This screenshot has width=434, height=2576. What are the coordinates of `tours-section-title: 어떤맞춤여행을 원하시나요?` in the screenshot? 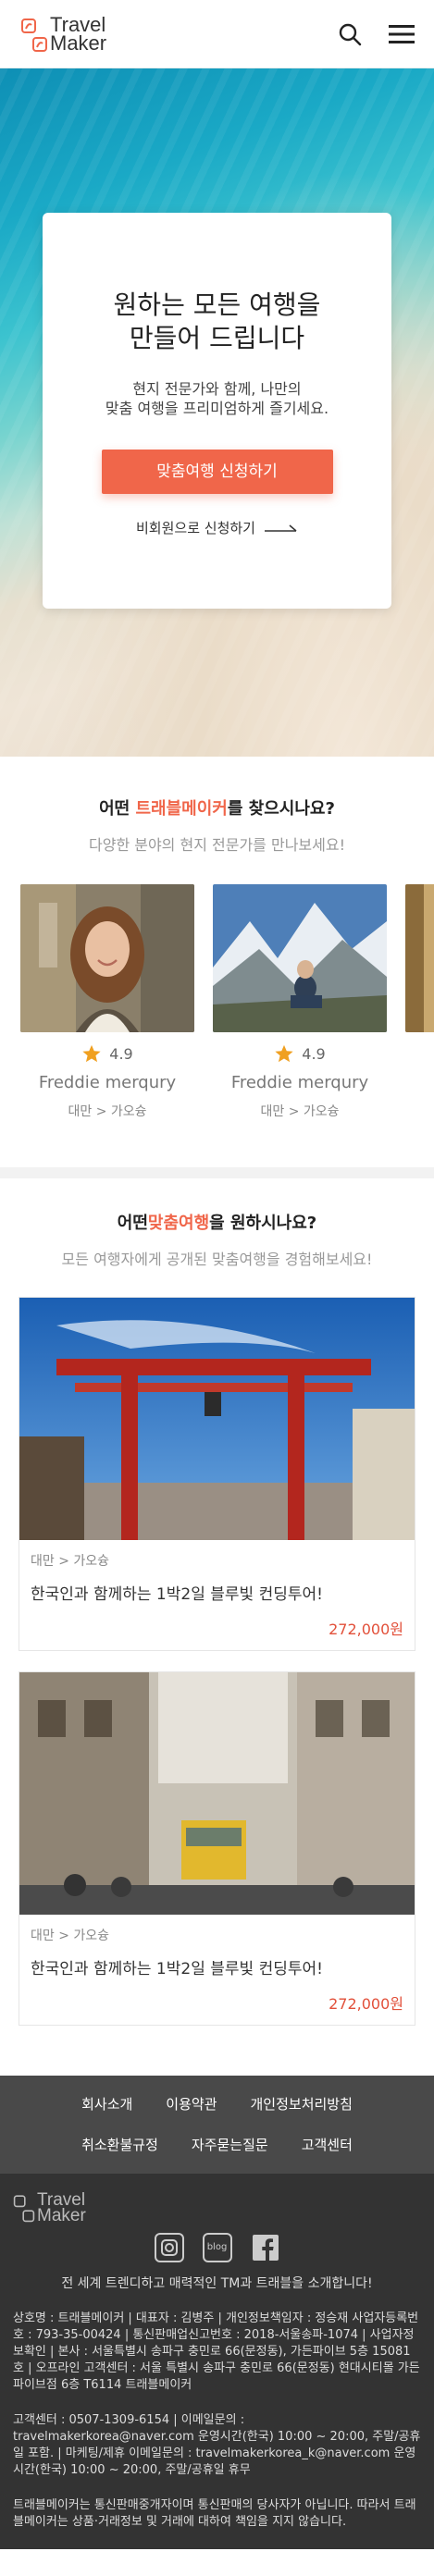 It's located at (217, 1222).